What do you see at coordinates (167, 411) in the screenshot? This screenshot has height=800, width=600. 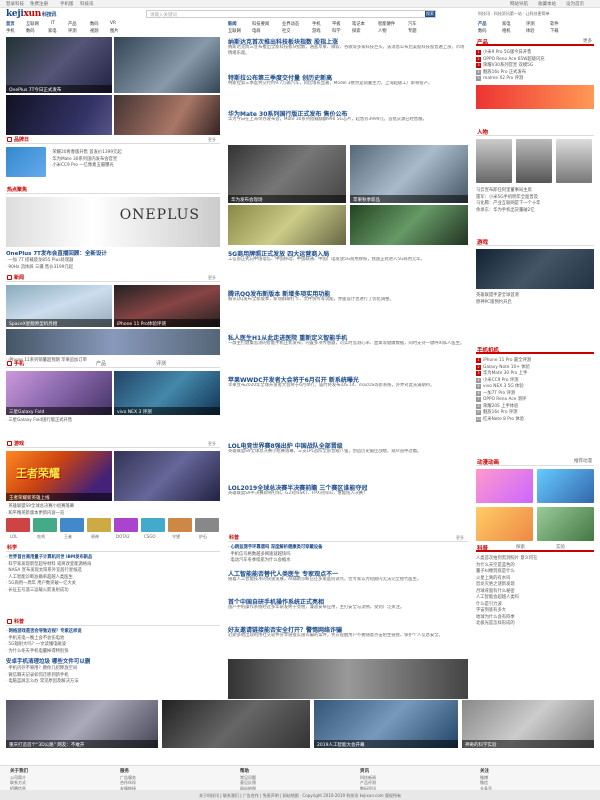 I see `phone-caption: vivo NEX 3 评测` at bounding box center [167, 411].